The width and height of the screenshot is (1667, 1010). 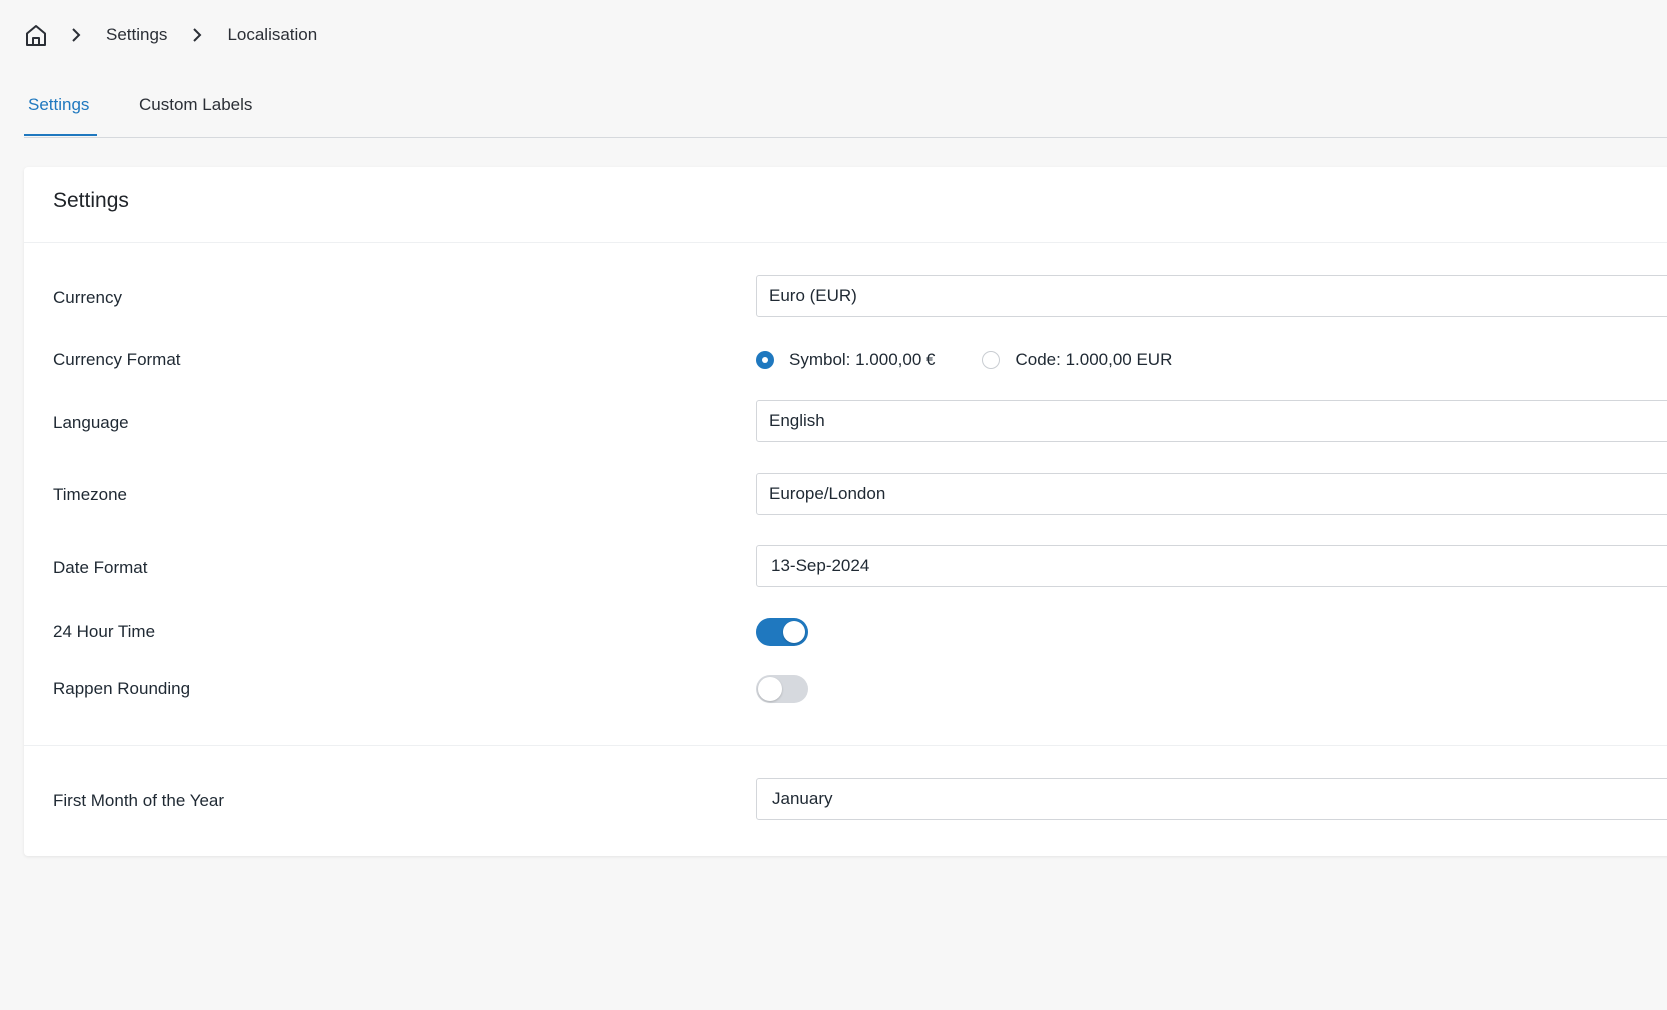 What do you see at coordinates (272, 34) in the screenshot?
I see `breadcrumb-localisation: Localisation` at bounding box center [272, 34].